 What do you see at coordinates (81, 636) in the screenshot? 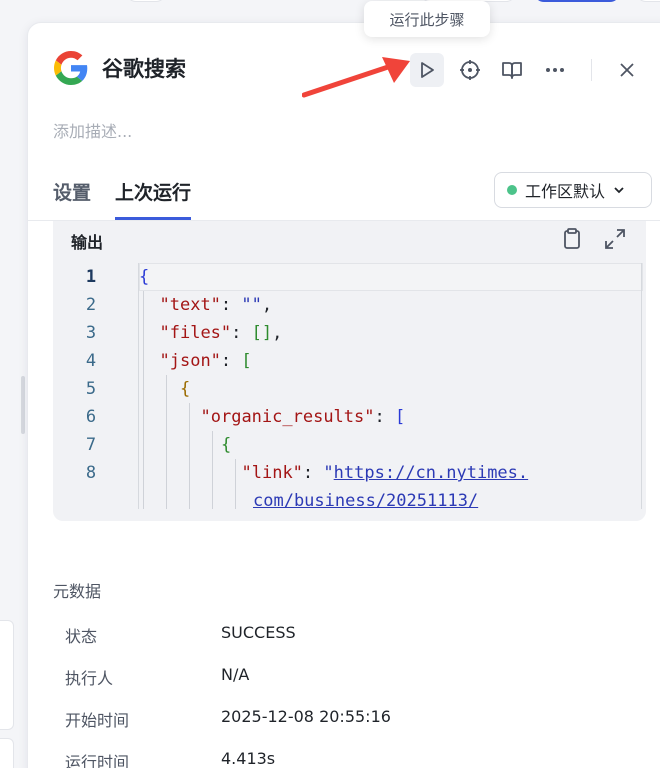
I see `meta-label-status: 状态` at bounding box center [81, 636].